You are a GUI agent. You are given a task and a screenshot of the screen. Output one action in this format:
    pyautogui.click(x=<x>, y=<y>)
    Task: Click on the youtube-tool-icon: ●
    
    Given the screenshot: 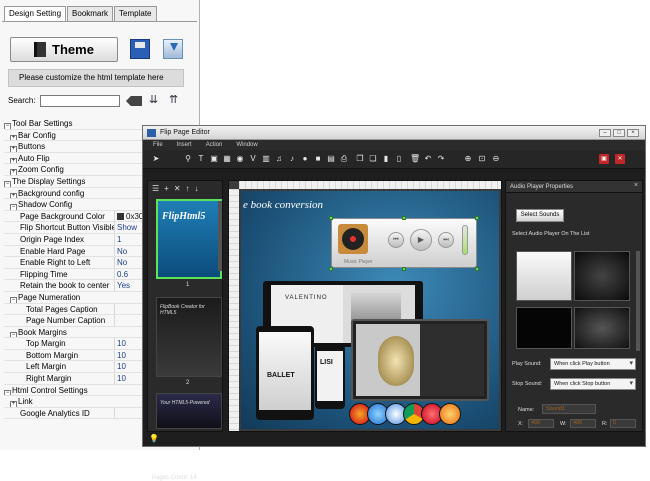 What is the action you would take?
    pyautogui.click(x=305, y=159)
    